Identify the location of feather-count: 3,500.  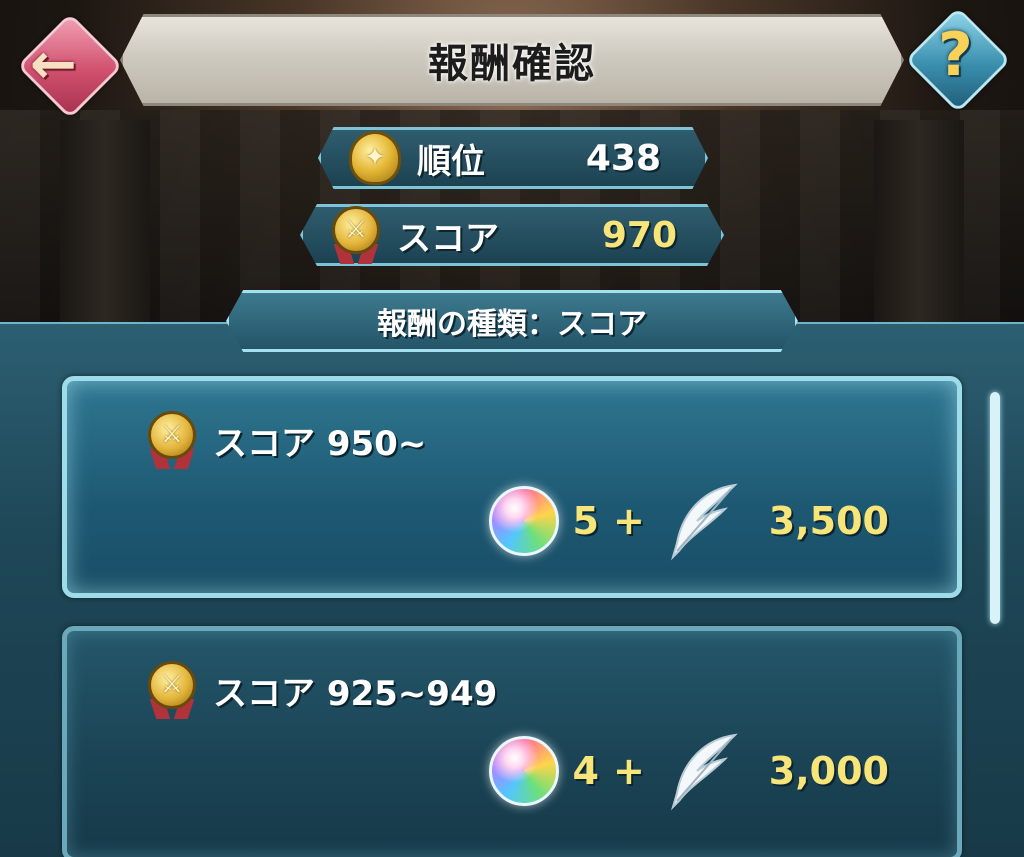
(828, 521).